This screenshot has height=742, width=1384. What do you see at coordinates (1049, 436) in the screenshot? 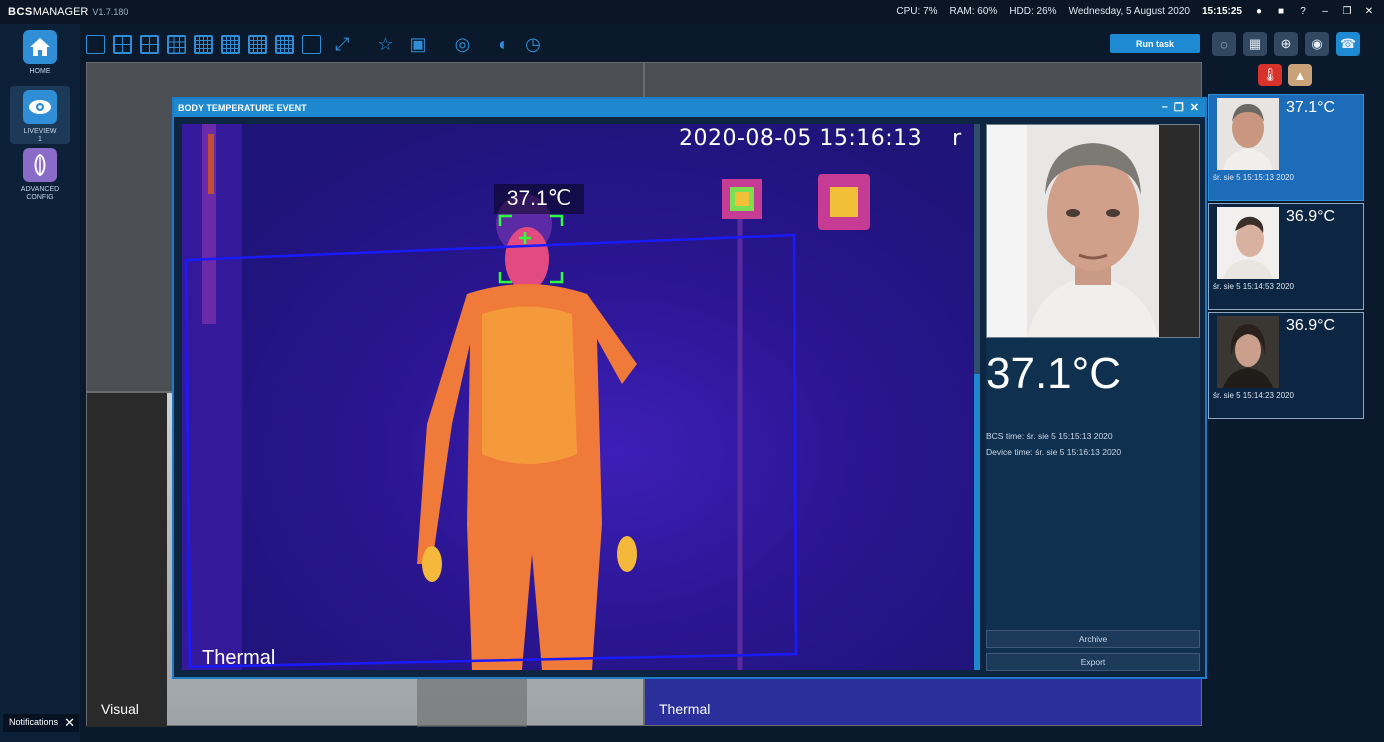
I see `bcs-time: BCS time: śr. sie 5 15:15:13 2020` at bounding box center [1049, 436].